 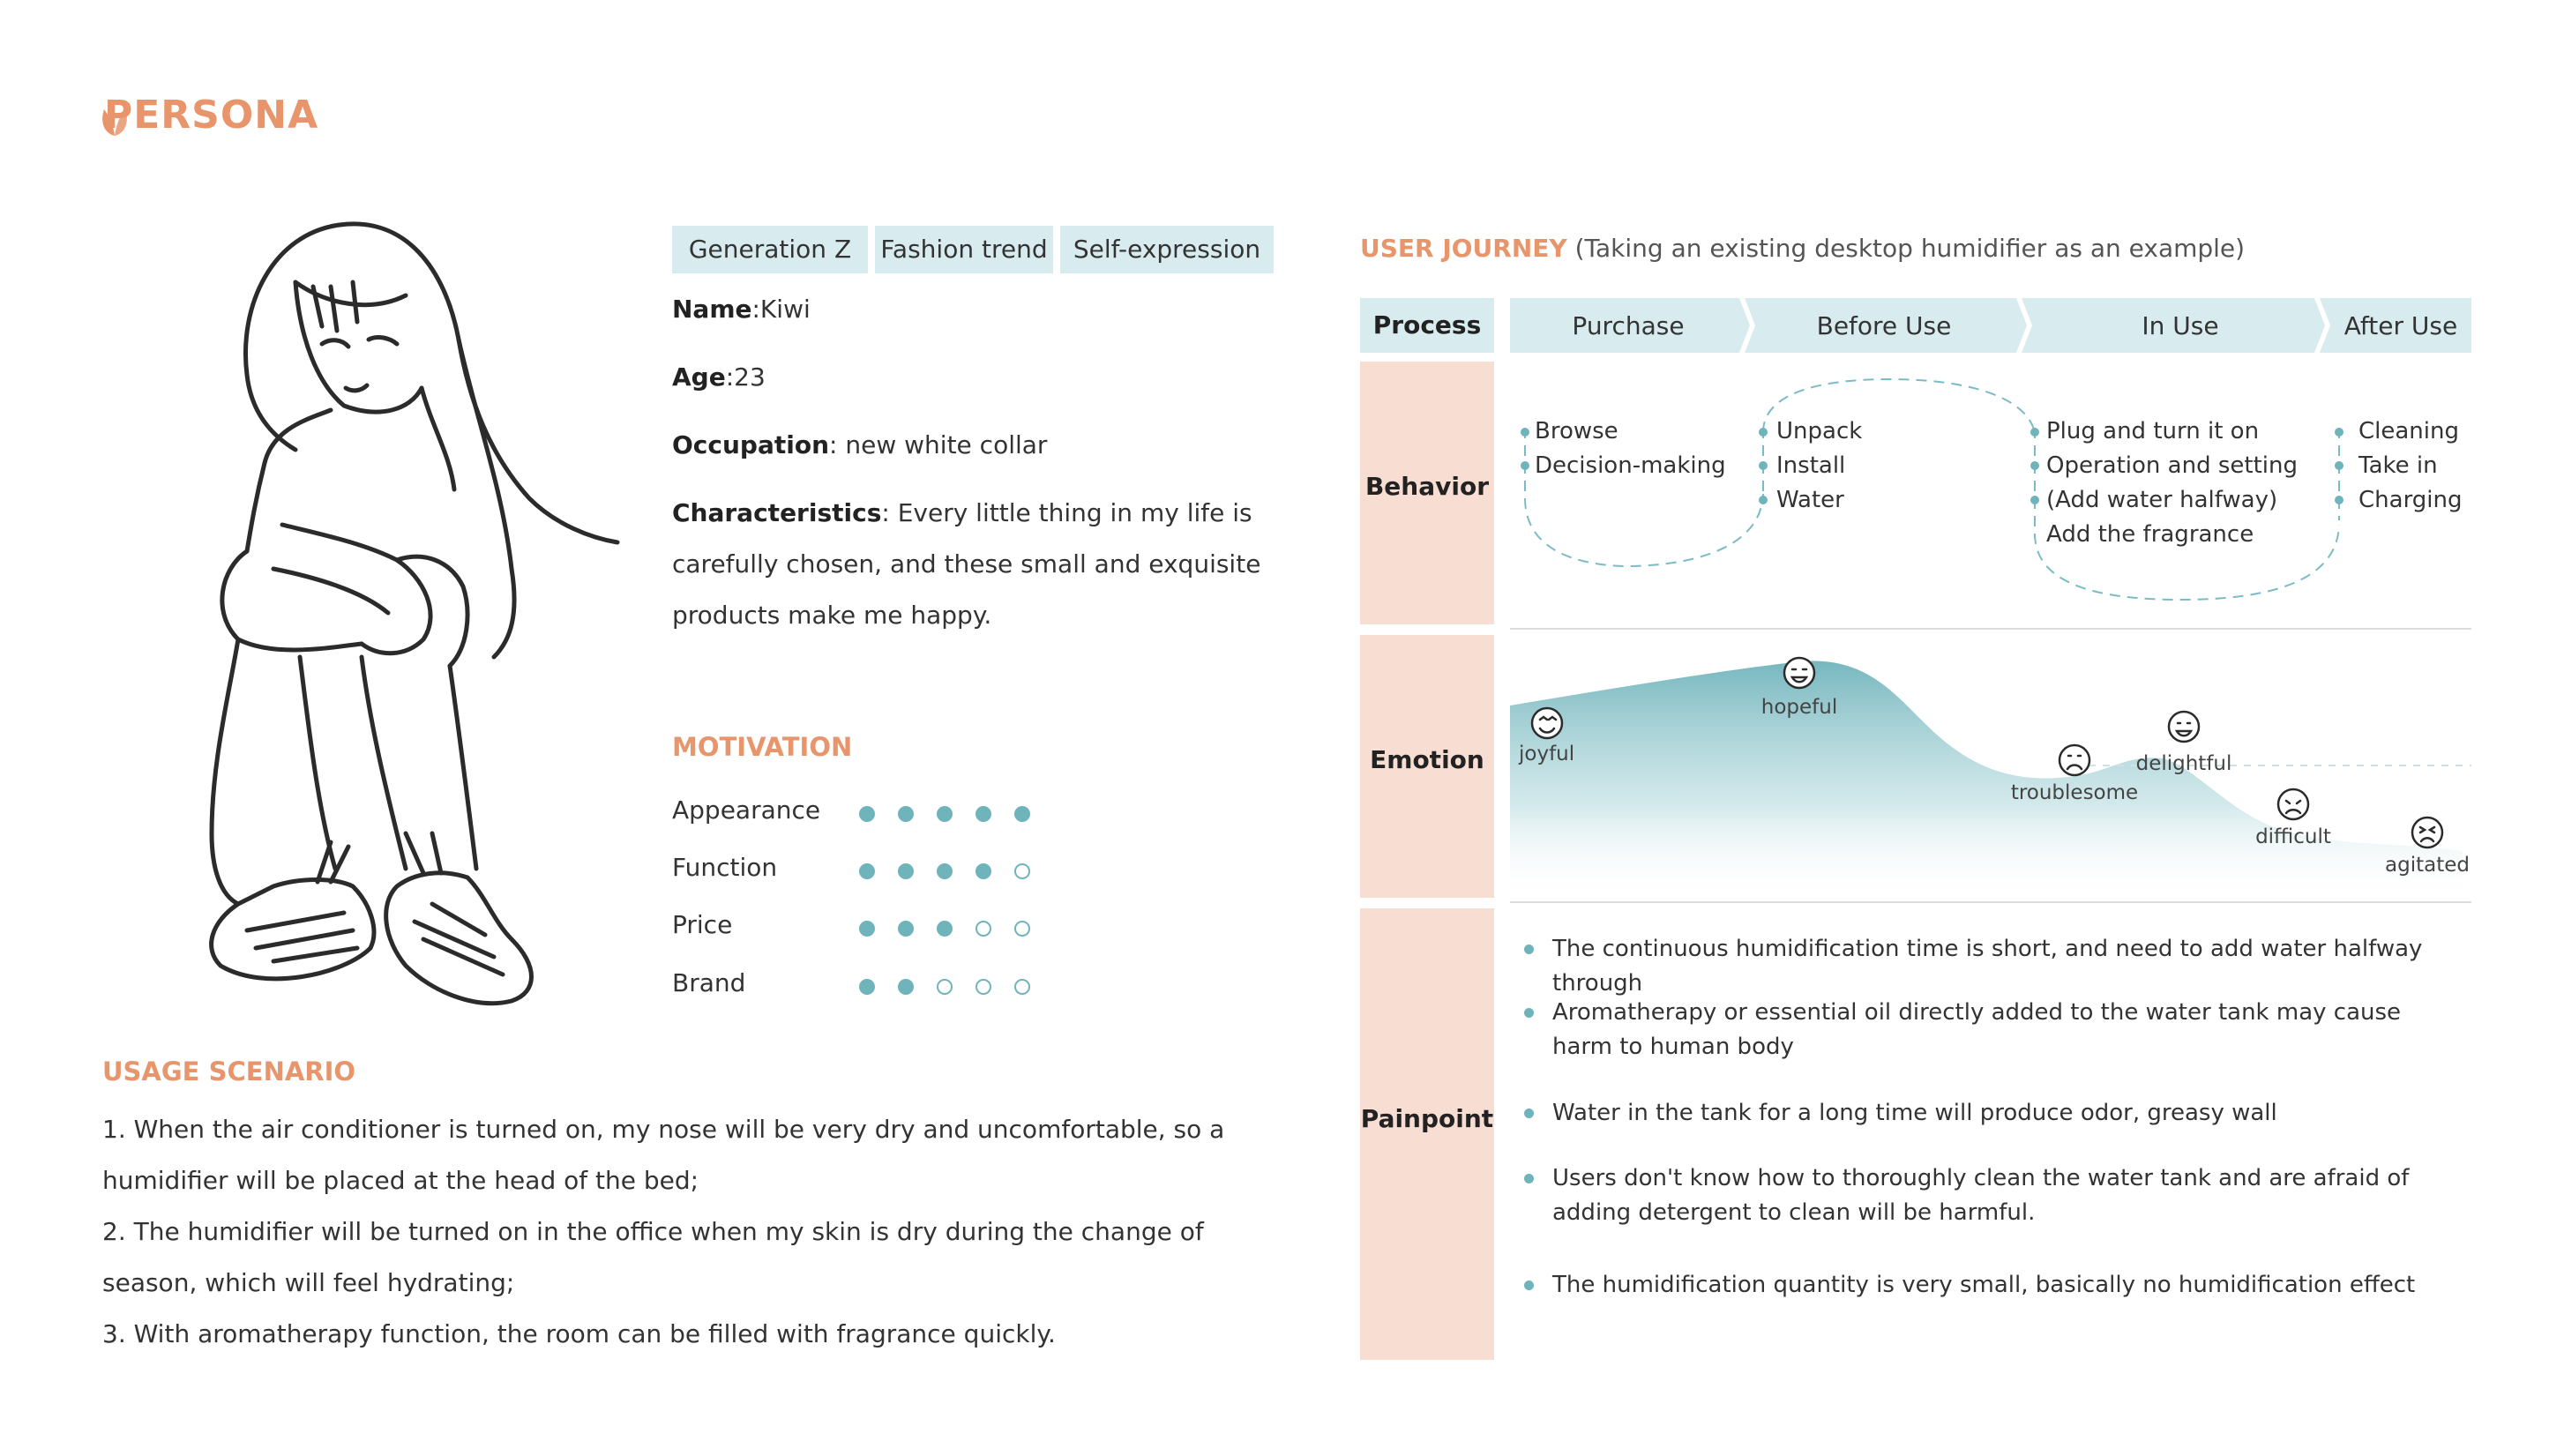 What do you see at coordinates (702, 924) in the screenshot?
I see `motivation-label: Price` at bounding box center [702, 924].